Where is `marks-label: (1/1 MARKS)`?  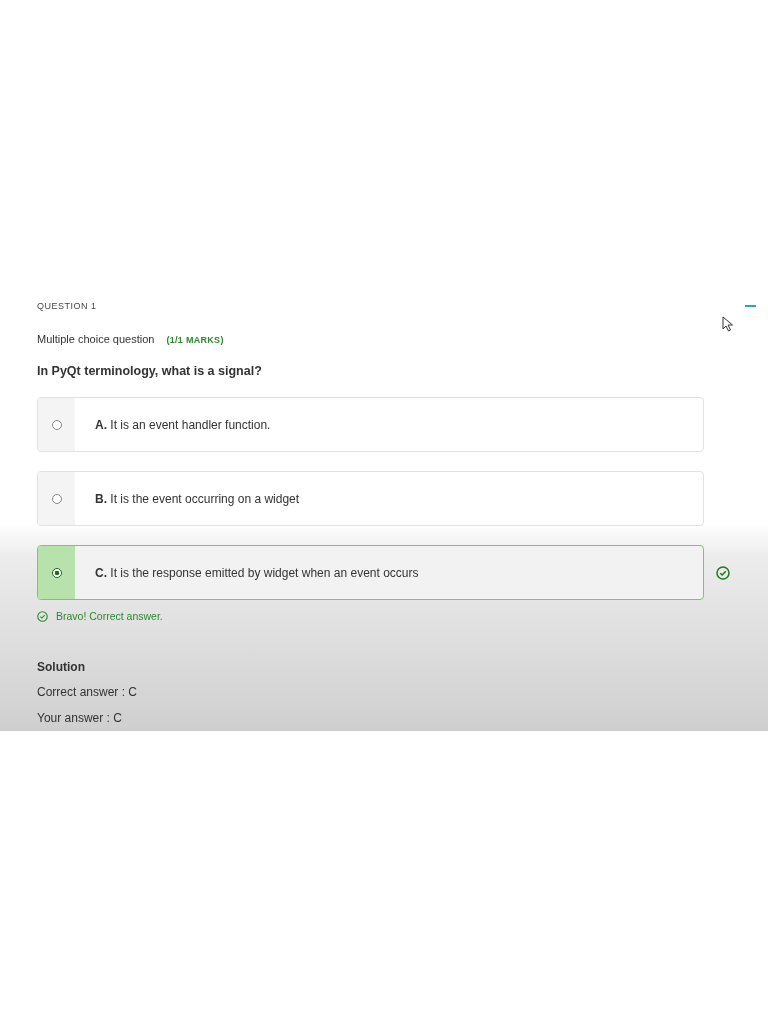
marks-label: (1/1 MARKS) is located at coordinates (195, 340).